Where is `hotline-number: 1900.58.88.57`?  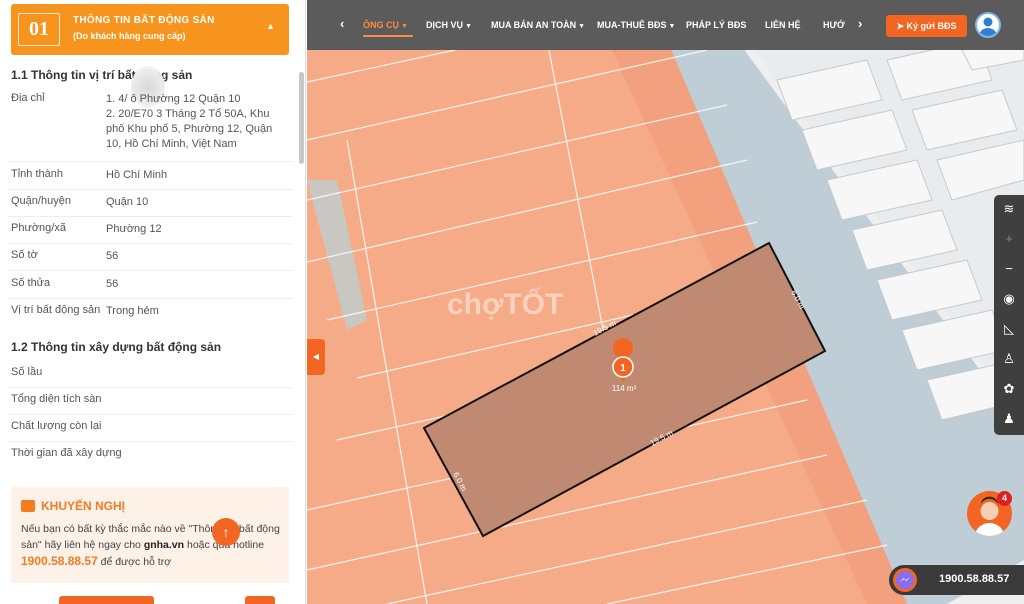
hotline-number: 1900.58.88.57 is located at coordinates (974, 579).